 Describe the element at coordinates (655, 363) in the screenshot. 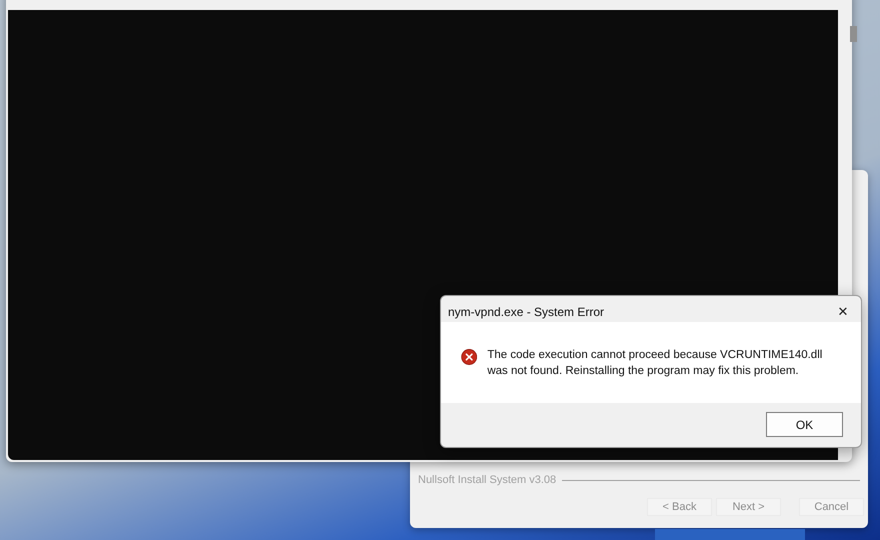

I see `error-message: The code execution cannot proceed because VCRUNTIME140.dll was not found. Reinstalling the program may fix this problem.` at that location.